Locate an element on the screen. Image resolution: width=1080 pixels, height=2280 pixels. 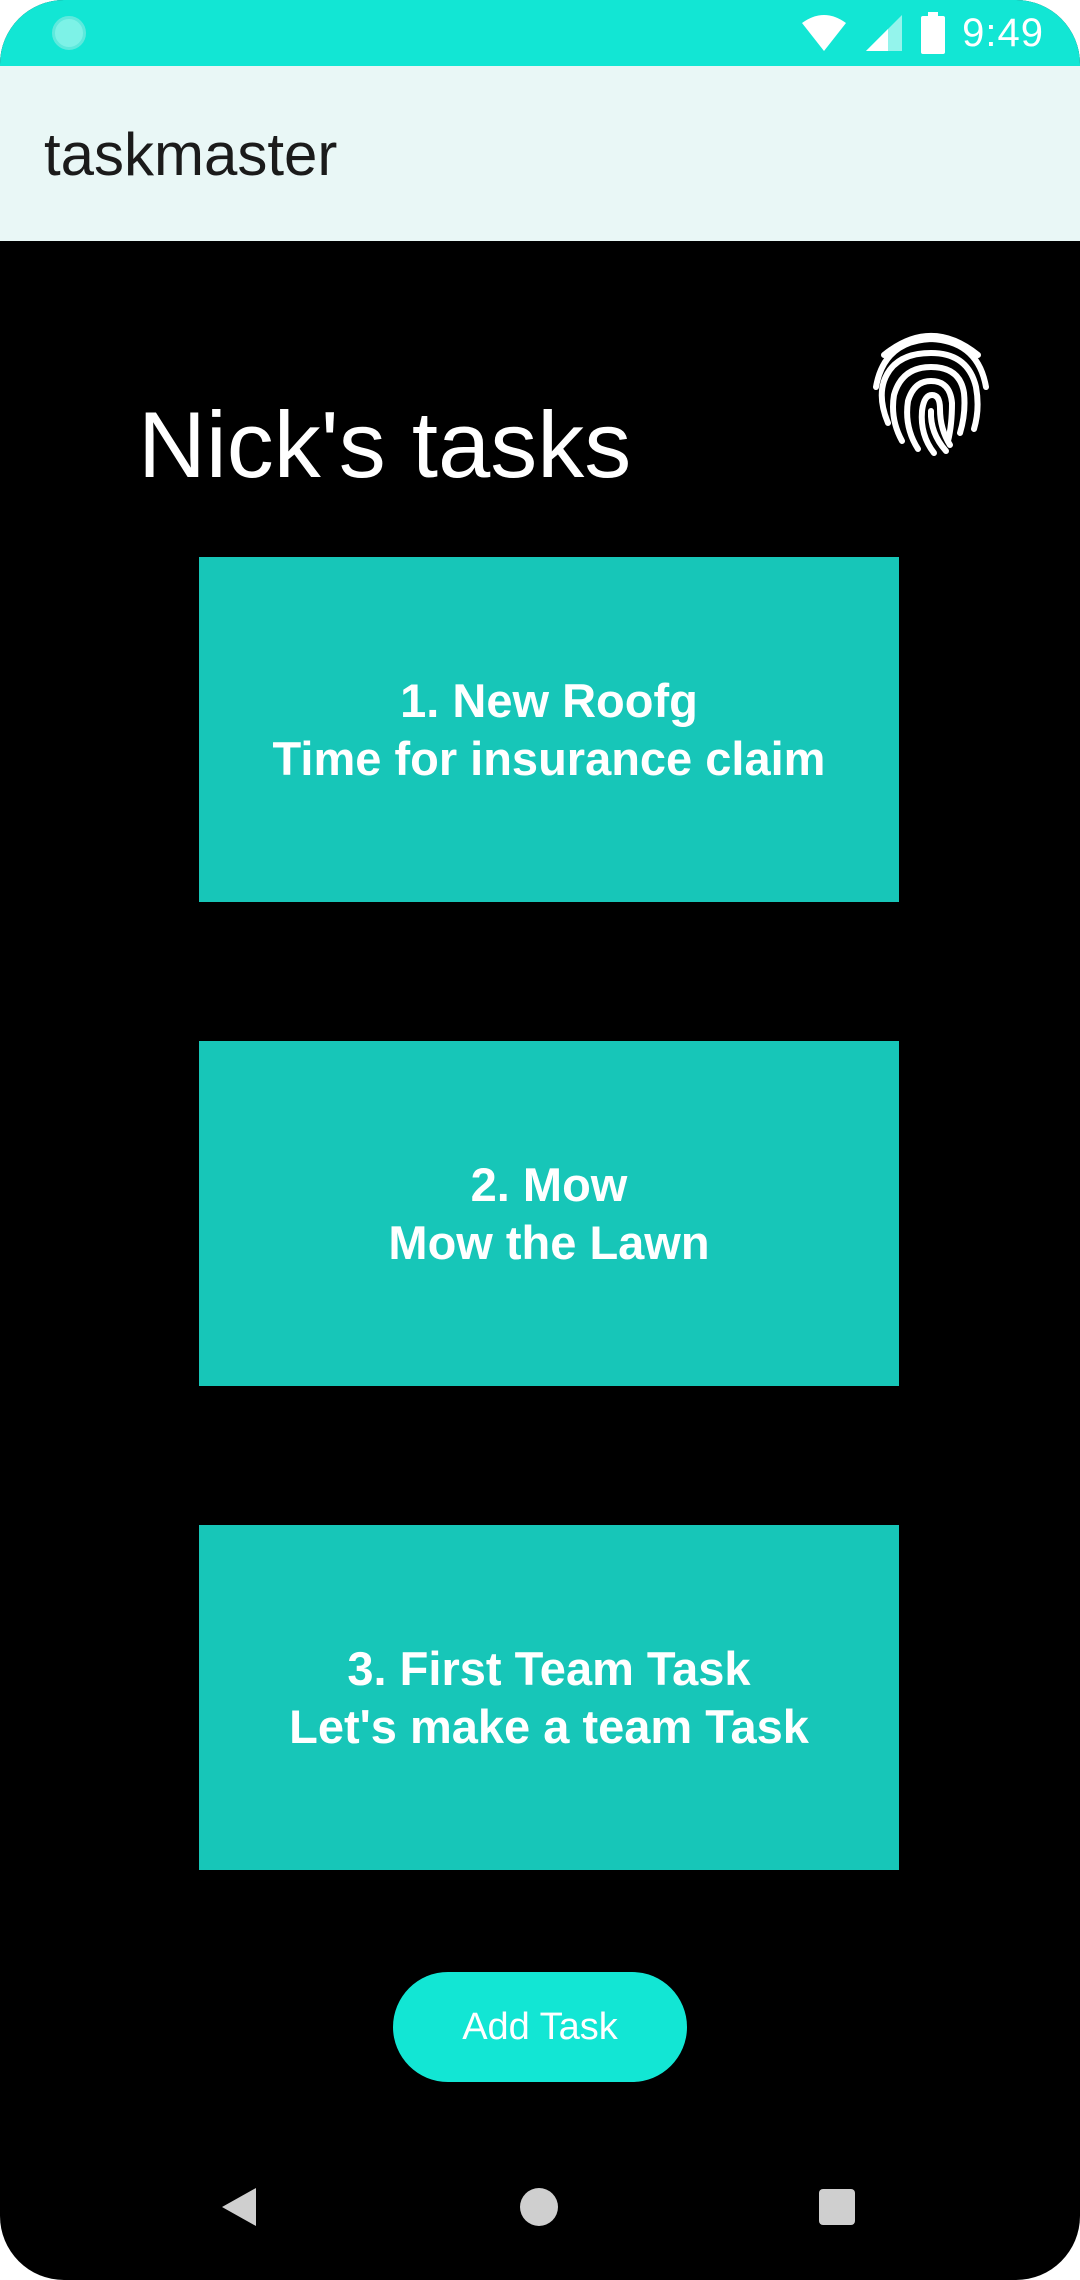
page-title: Nick's tasks is located at coordinates (385, 444).